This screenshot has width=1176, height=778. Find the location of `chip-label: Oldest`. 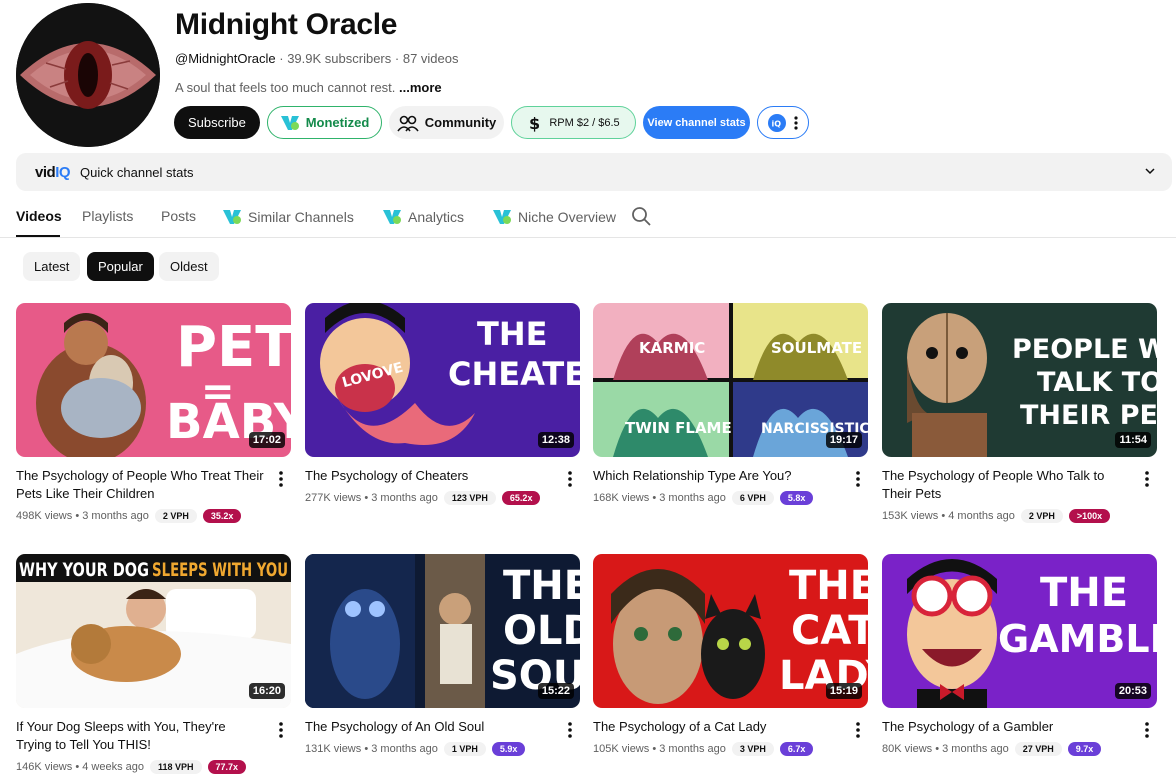

chip-label: Oldest is located at coordinates (189, 266).